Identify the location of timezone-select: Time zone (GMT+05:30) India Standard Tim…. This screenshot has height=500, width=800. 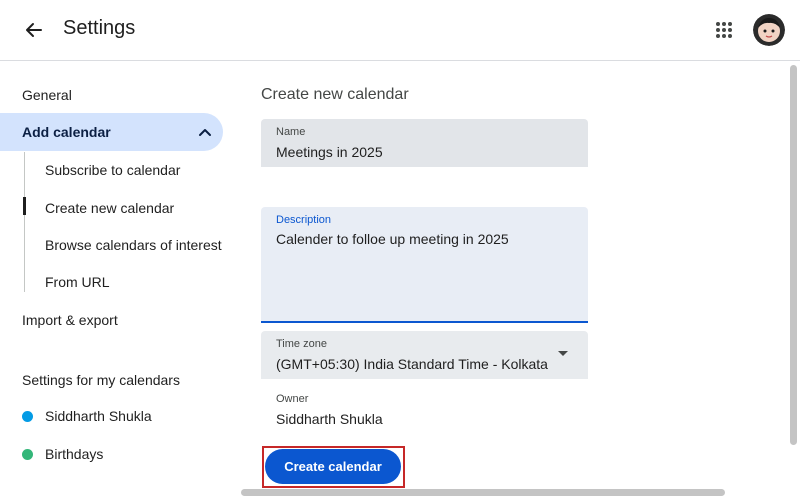
(424, 355).